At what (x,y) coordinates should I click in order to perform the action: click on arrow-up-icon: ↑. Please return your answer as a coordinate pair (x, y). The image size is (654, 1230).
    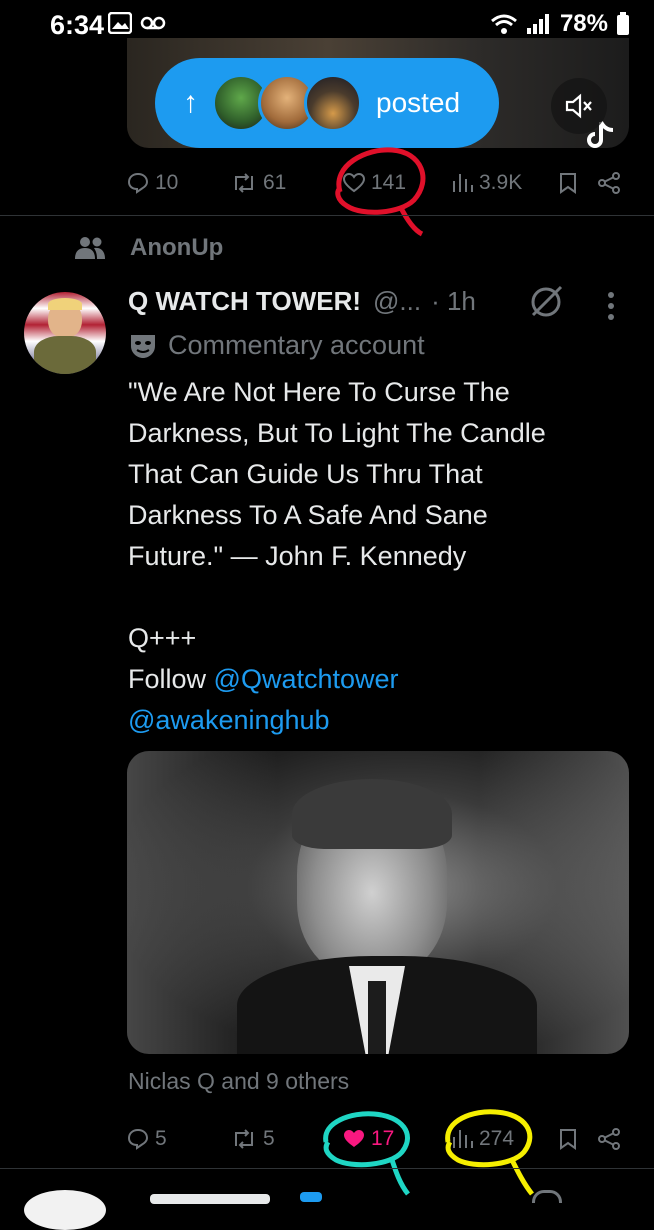
    Looking at the image, I should click on (190, 102).